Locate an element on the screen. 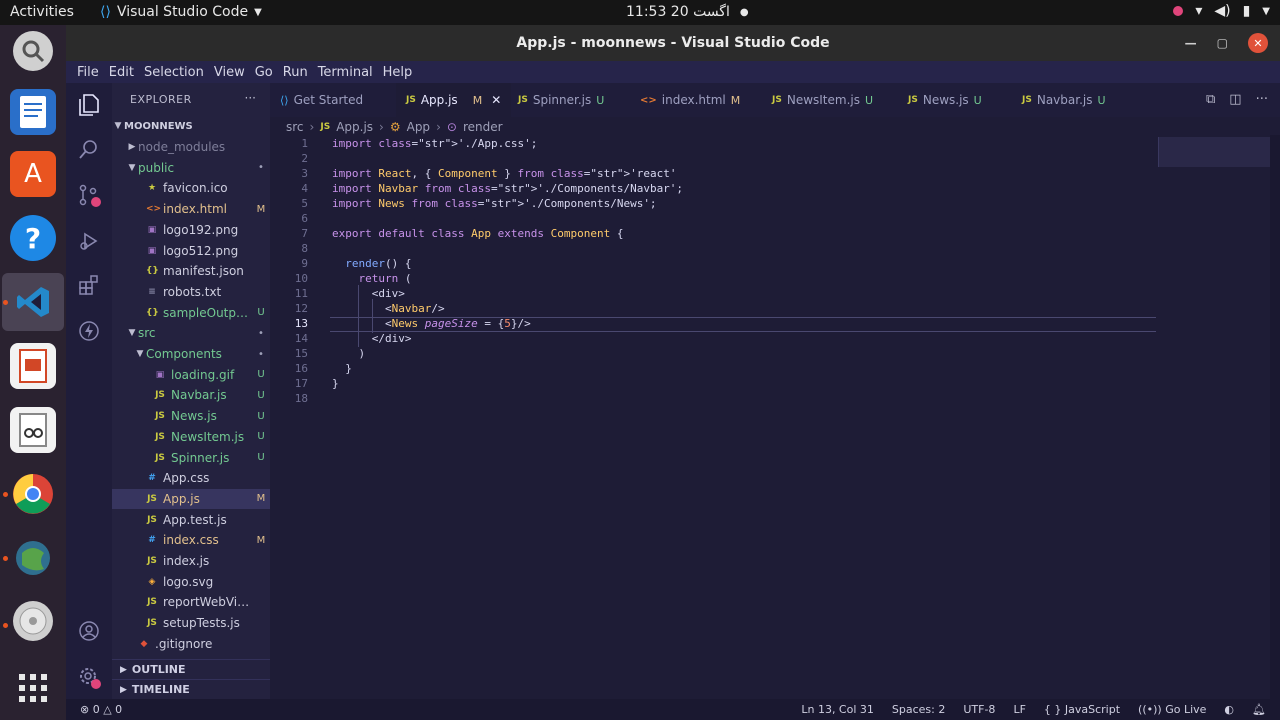  tab-newsitem-js: JS NewsItem.js U is located at coordinates (822, 100).